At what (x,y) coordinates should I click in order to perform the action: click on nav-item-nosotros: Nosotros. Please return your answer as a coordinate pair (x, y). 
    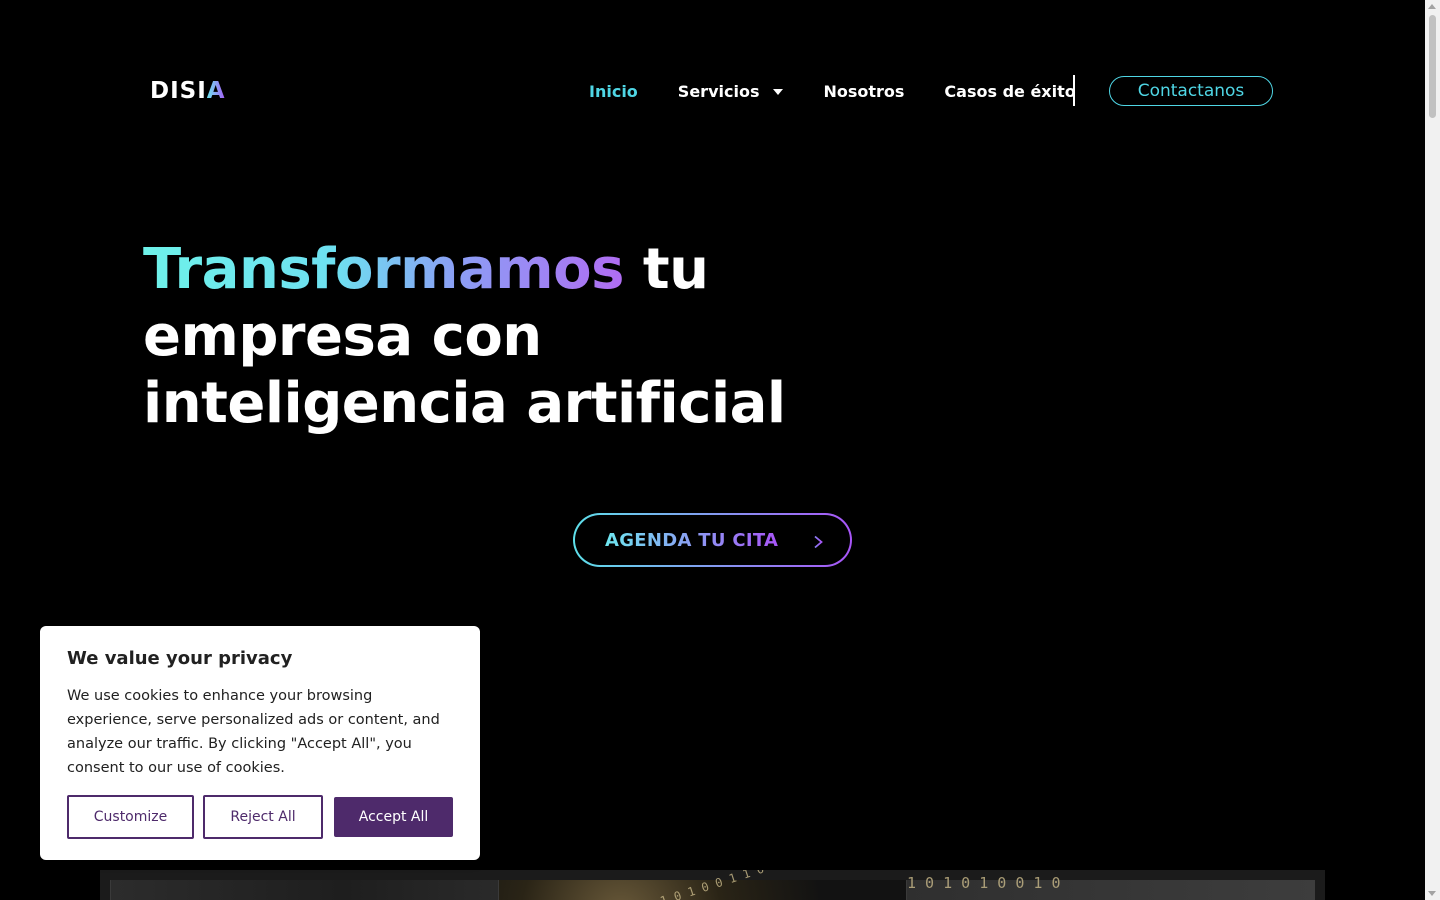
    Looking at the image, I should click on (863, 91).